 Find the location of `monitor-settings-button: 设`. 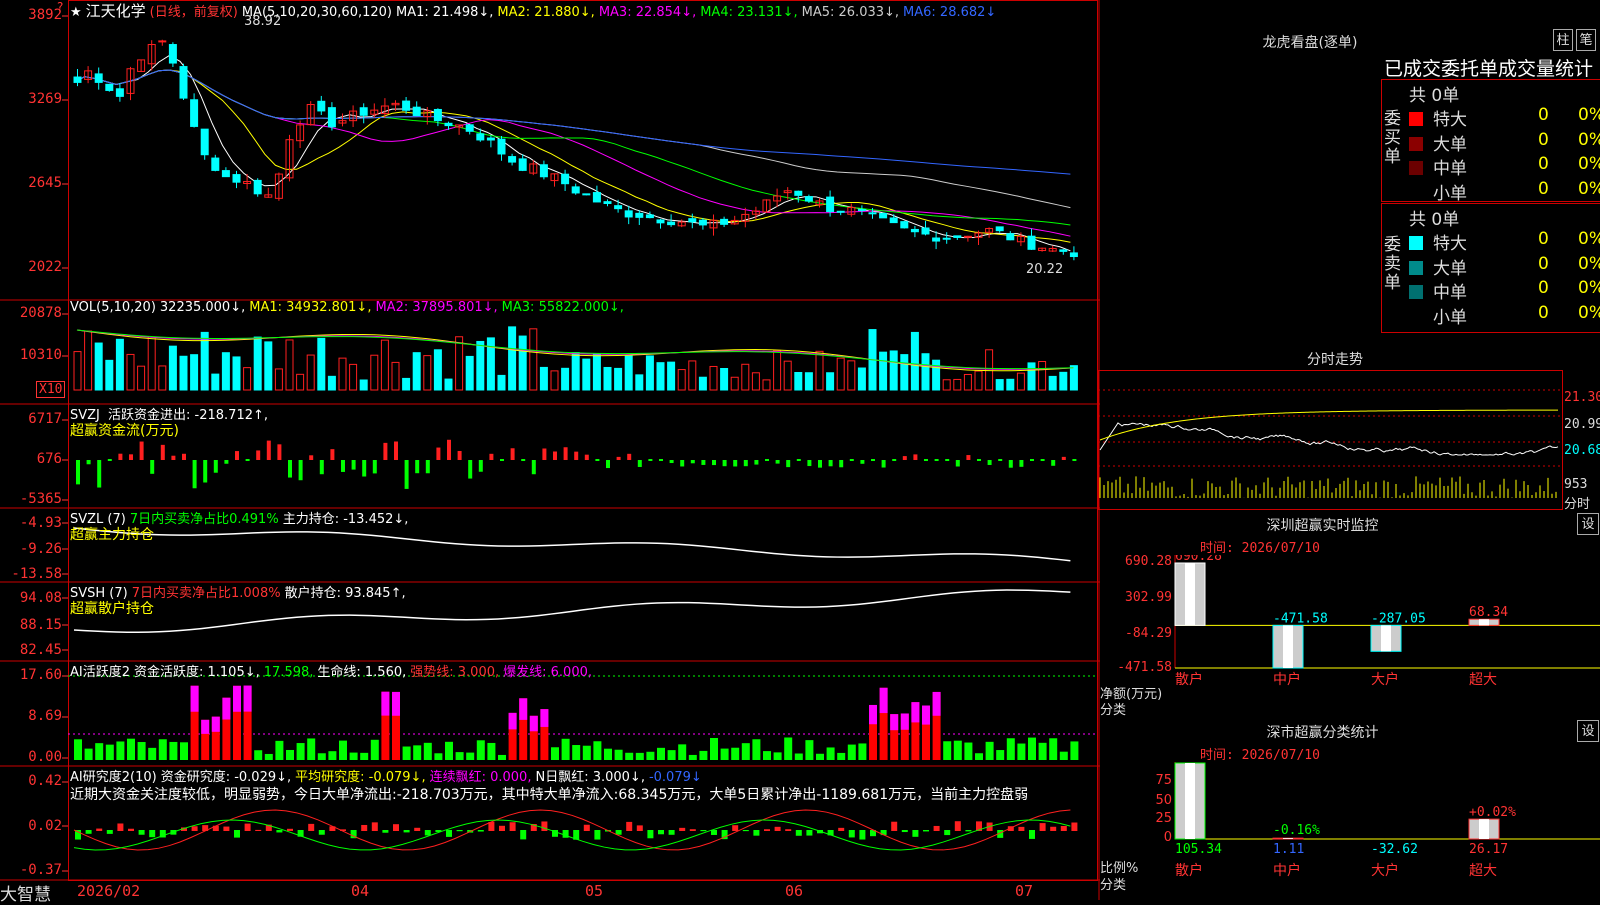

monitor-settings-button: 设 is located at coordinates (1588, 524).